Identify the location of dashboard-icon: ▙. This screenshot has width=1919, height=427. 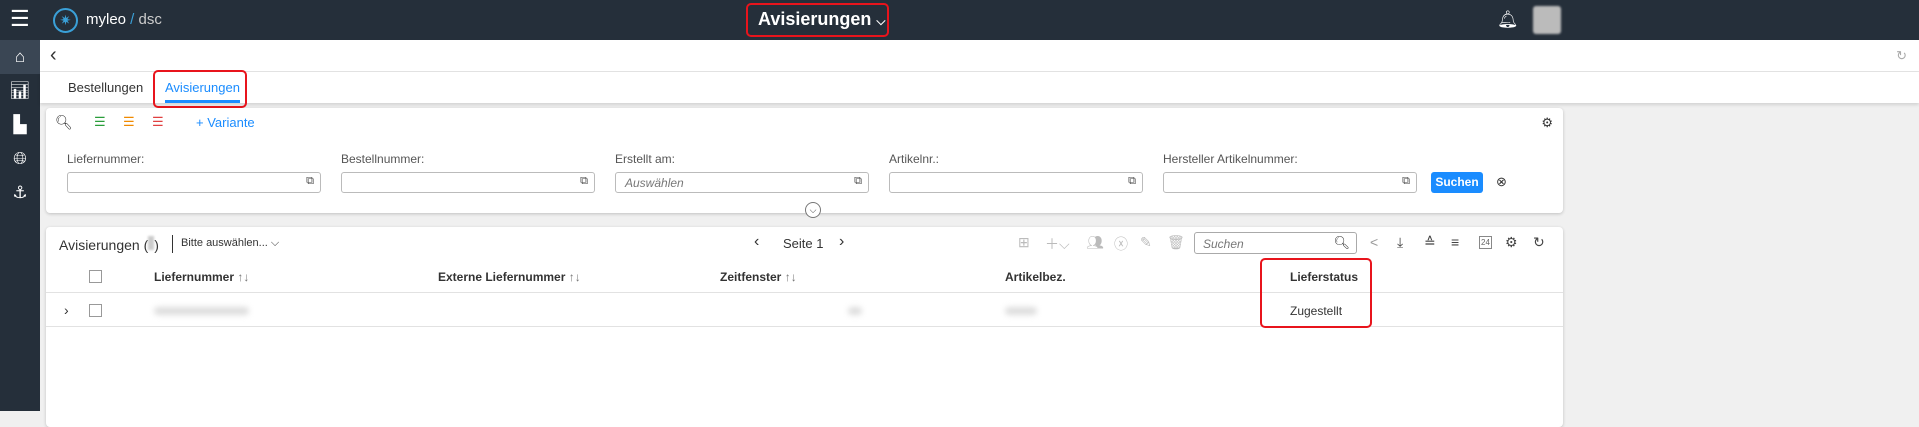
(20, 125).